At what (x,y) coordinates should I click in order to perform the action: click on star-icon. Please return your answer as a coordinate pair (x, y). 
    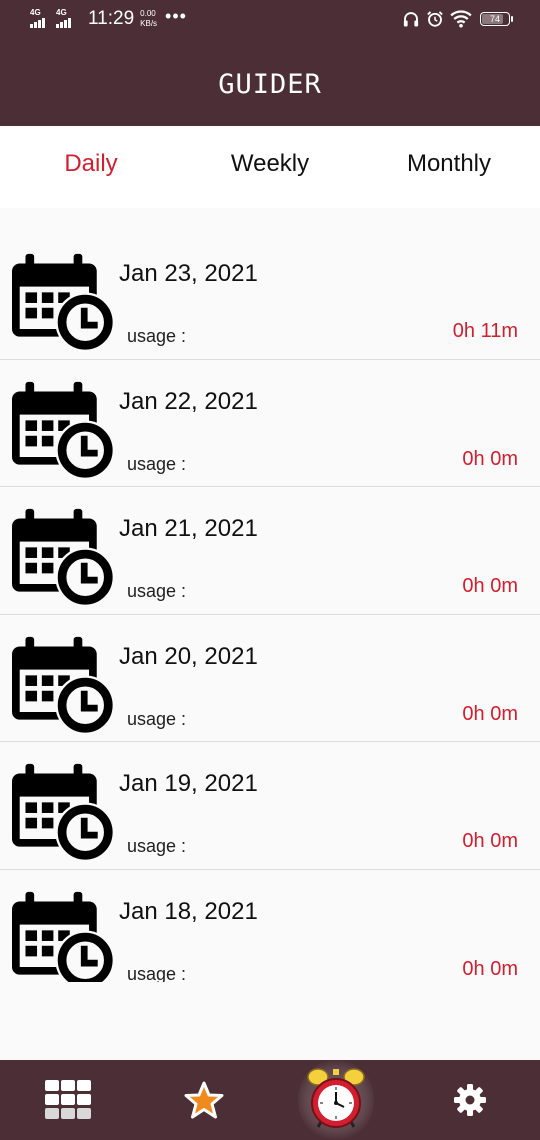
    Looking at the image, I should click on (204, 1100).